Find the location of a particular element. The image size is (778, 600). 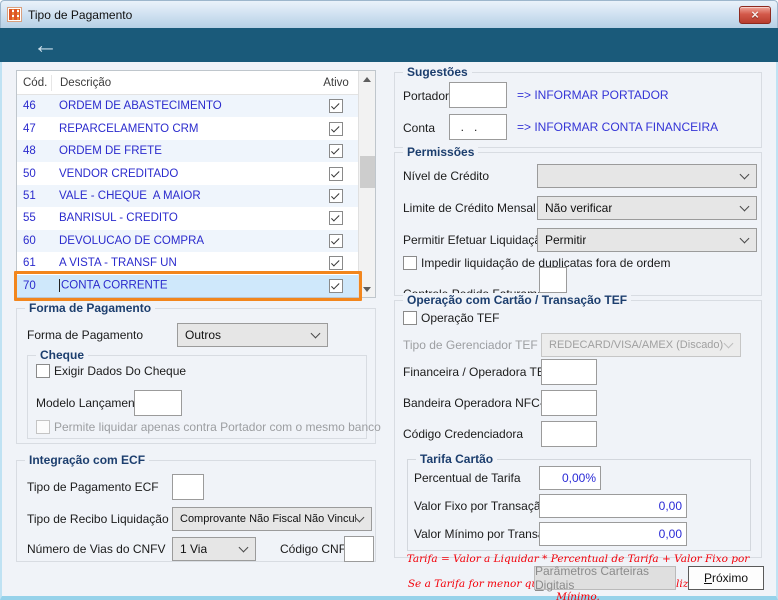

row-descricao: ORDEM DE FRETE is located at coordinates (110, 151).